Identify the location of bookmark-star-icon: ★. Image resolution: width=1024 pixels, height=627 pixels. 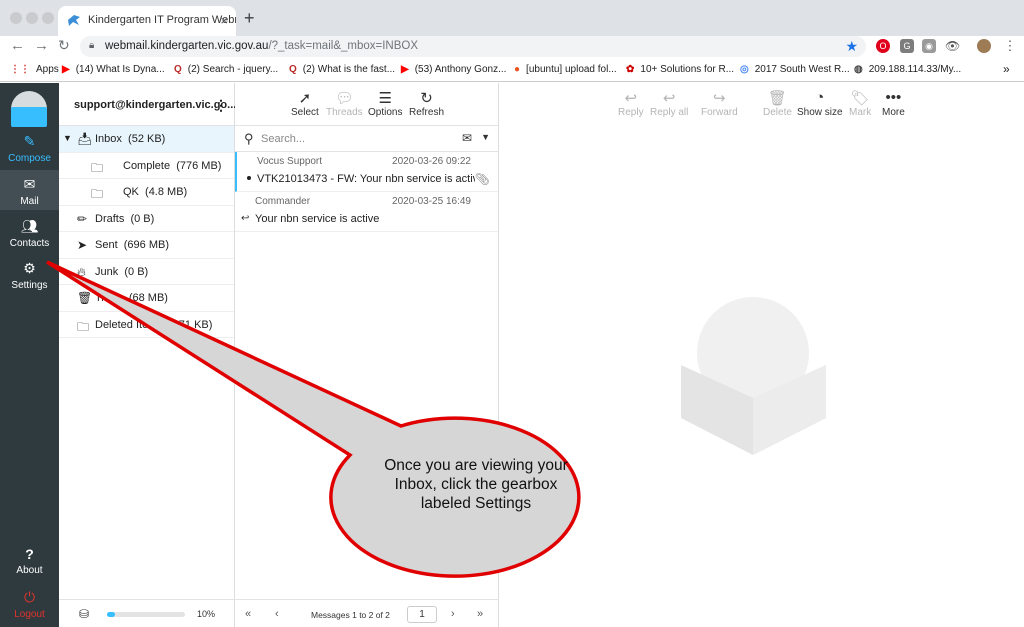
(851, 46).